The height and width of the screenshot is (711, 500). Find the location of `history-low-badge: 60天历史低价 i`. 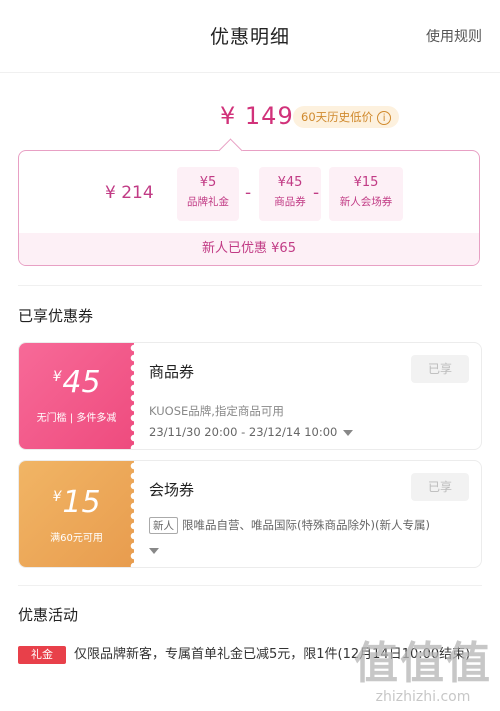

history-low-badge: 60天历史低价 i is located at coordinates (346, 117).